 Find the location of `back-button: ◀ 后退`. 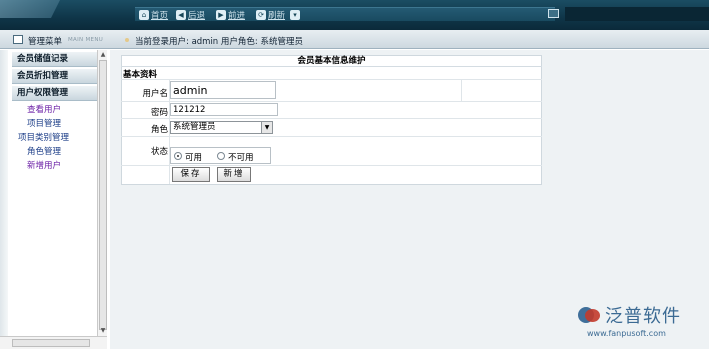

back-button: ◀ 后退 is located at coordinates (191, 15).